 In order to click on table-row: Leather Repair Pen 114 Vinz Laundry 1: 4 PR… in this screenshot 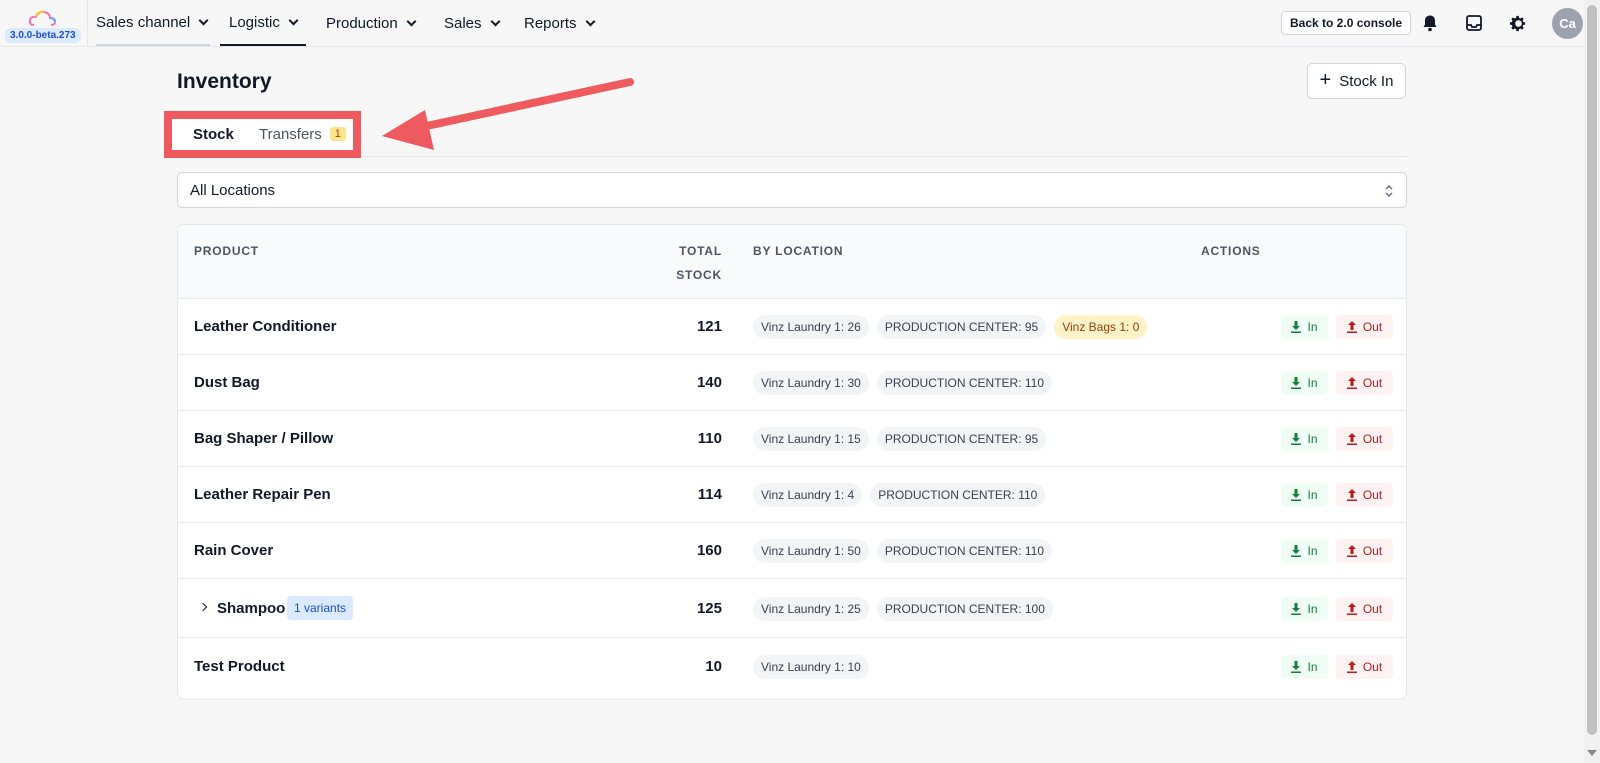, I will do `click(792, 495)`.